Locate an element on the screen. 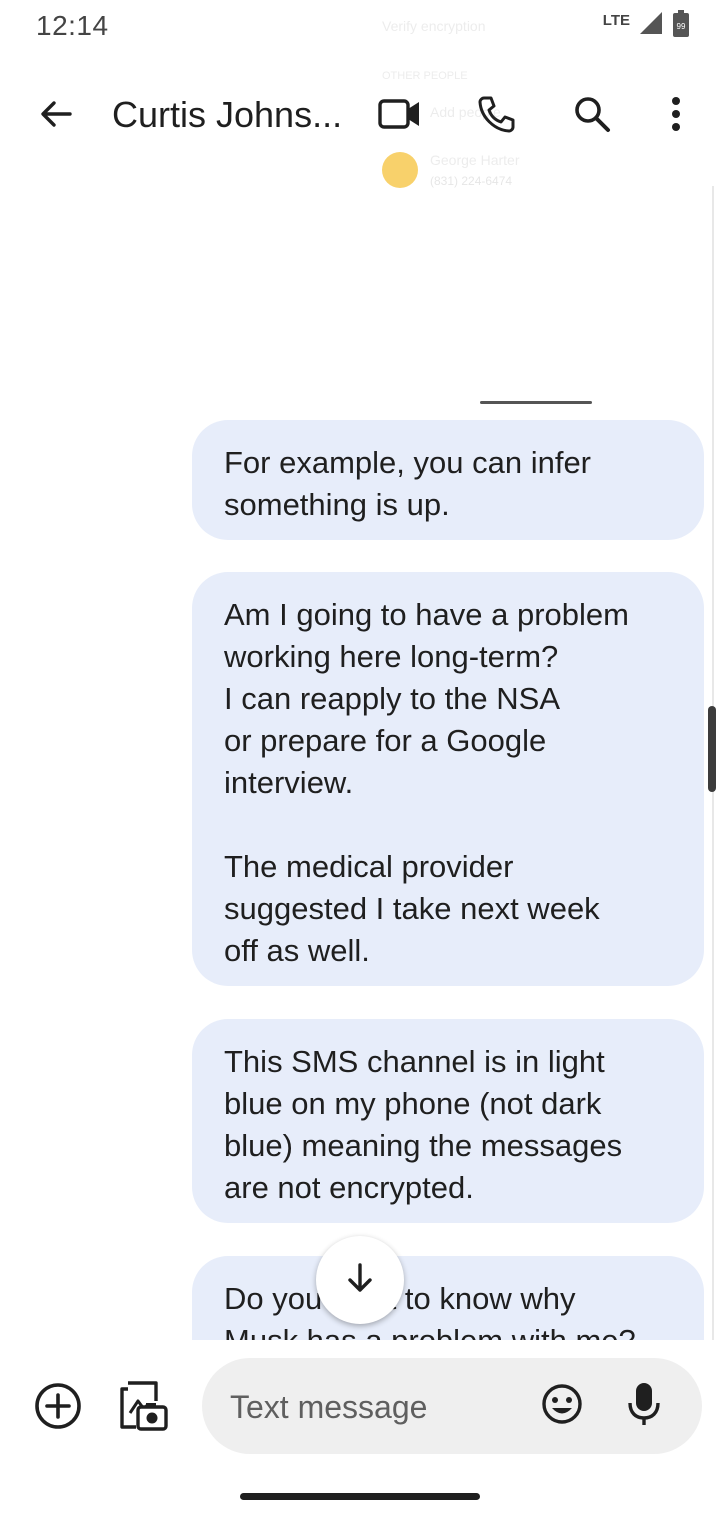  scroll-to-bottom-button is located at coordinates (360, 1280).